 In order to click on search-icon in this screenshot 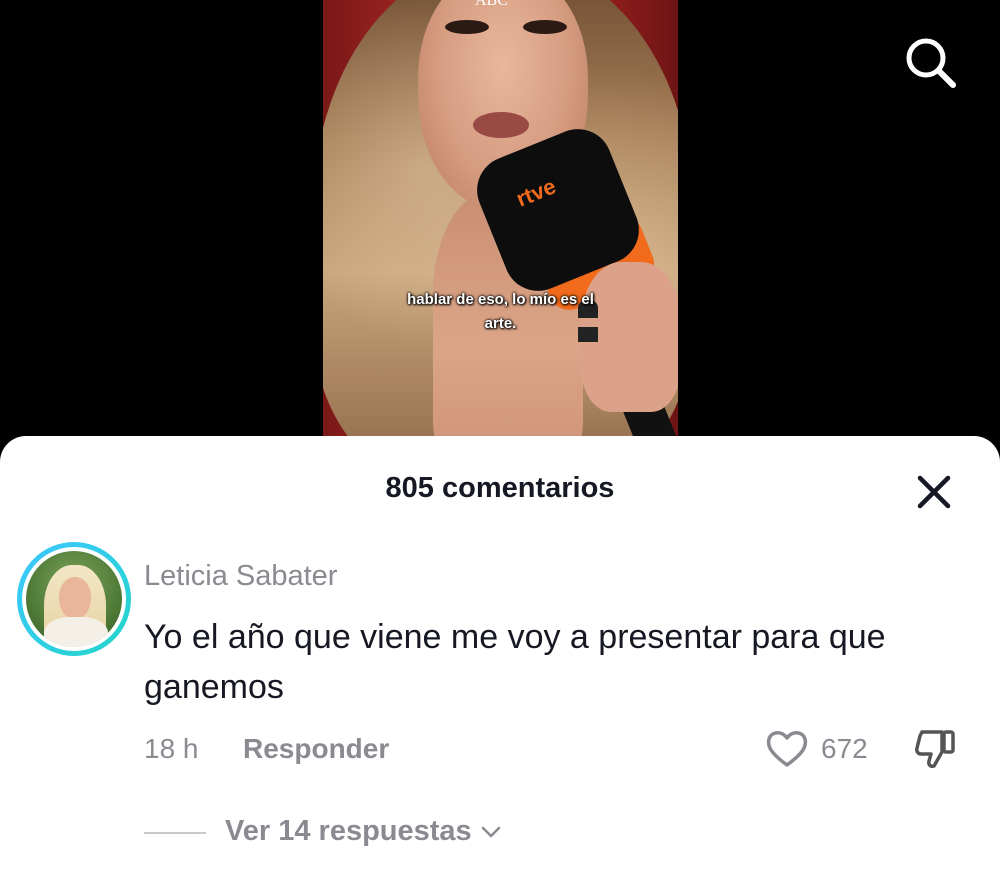, I will do `click(930, 62)`.